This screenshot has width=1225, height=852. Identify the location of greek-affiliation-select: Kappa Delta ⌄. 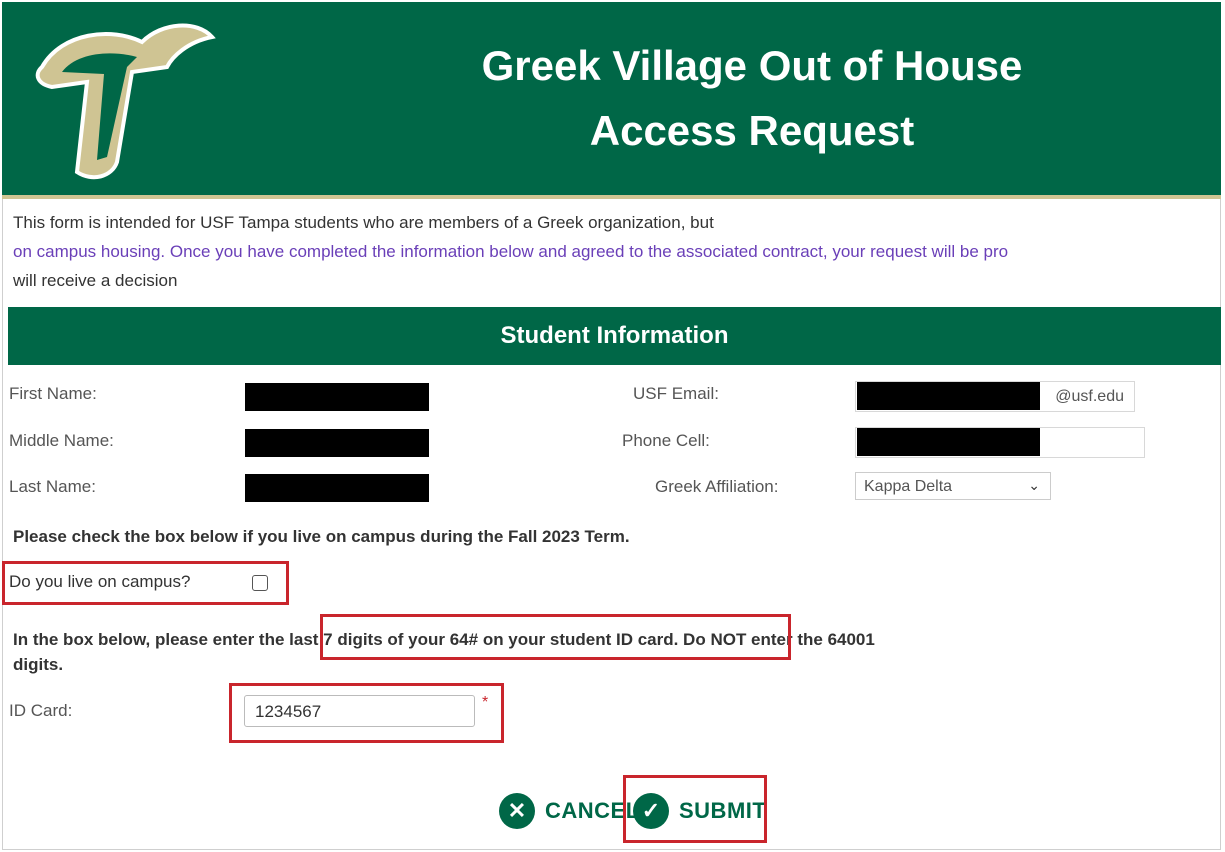
(953, 486).